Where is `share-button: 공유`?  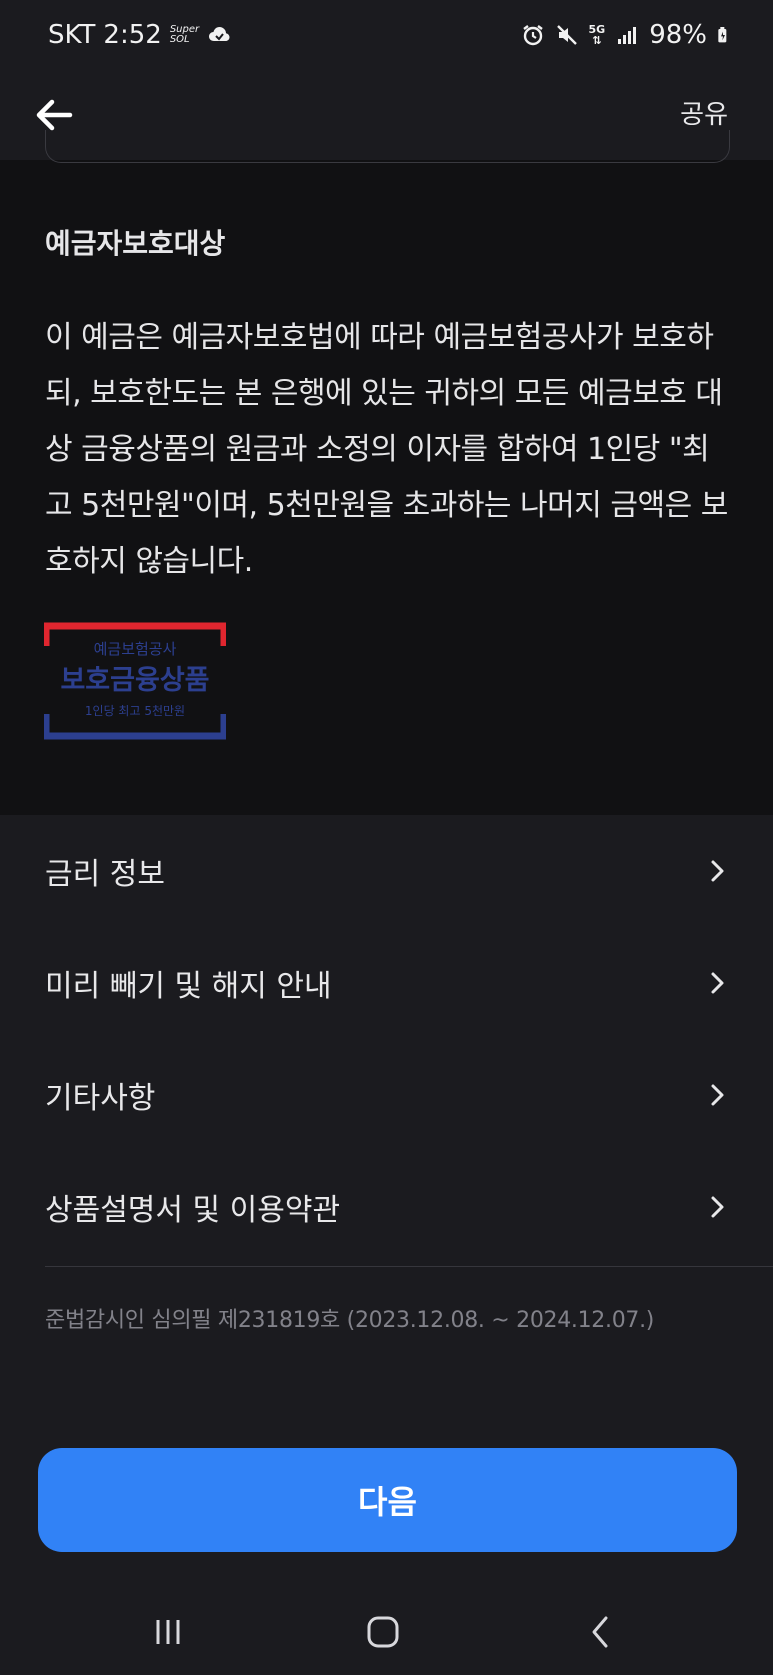
share-button: 공유 is located at coordinates (704, 112).